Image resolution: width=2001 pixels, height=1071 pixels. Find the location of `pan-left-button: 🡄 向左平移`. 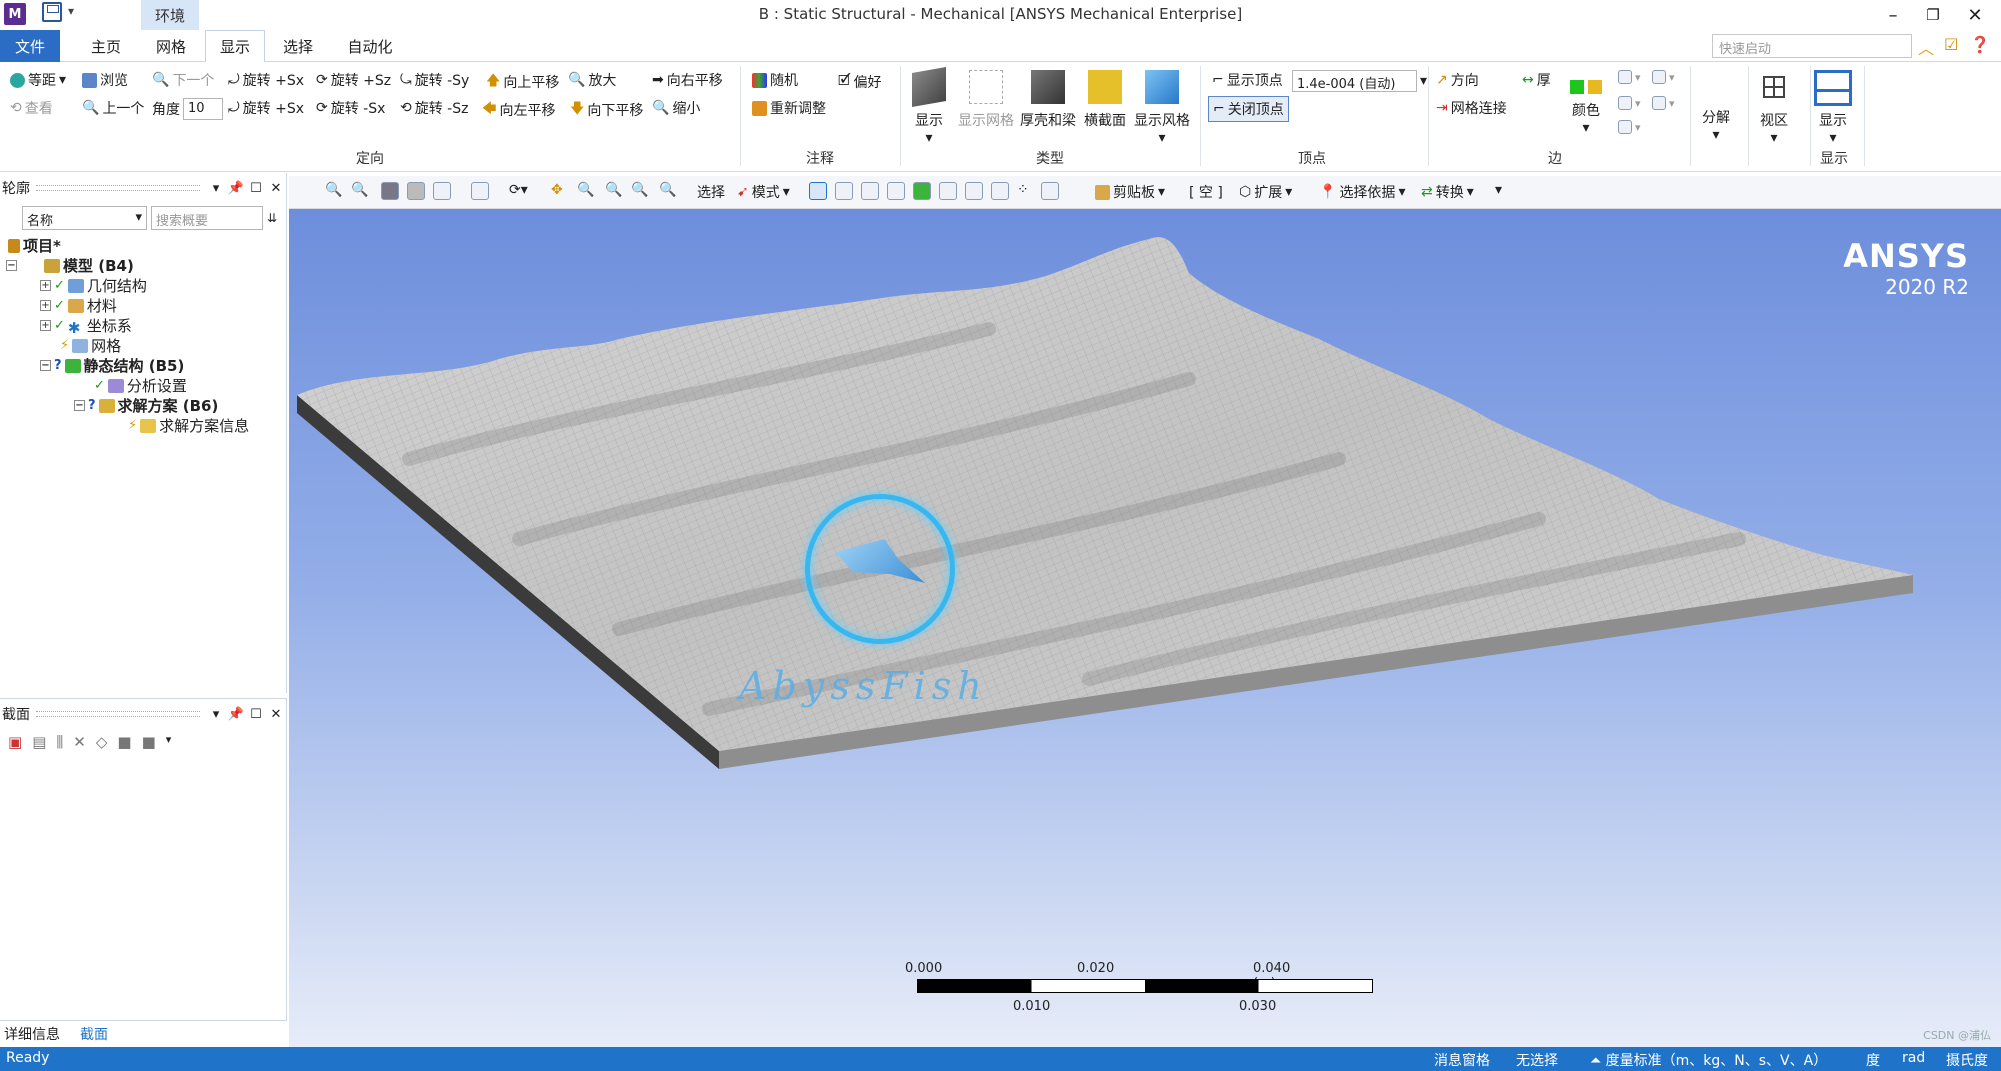

pan-left-button: 🡄 向左平移 is located at coordinates (518, 110).